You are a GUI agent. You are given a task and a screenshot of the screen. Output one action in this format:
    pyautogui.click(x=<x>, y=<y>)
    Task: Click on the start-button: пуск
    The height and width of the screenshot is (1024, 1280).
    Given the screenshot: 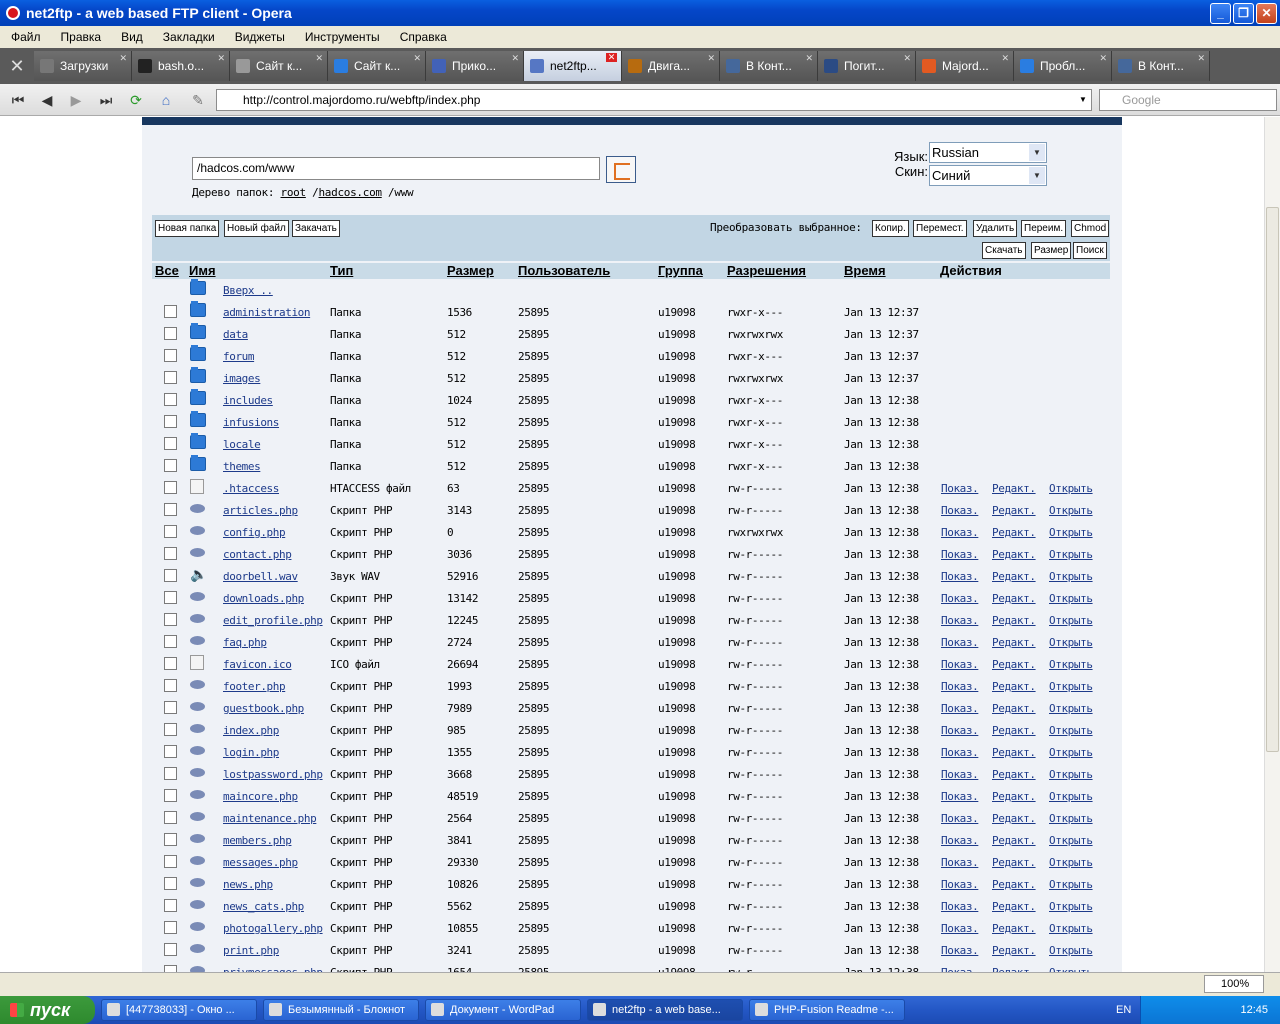 What is the action you would take?
    pyautogui.click(x=47, y=1010)
    